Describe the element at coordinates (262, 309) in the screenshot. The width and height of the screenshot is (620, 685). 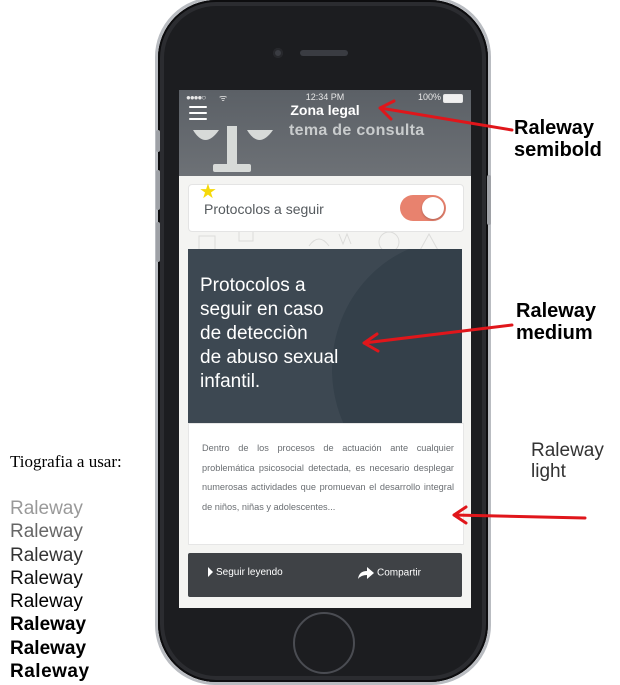
I see `feature-title-line: seguir en caso` at that location.